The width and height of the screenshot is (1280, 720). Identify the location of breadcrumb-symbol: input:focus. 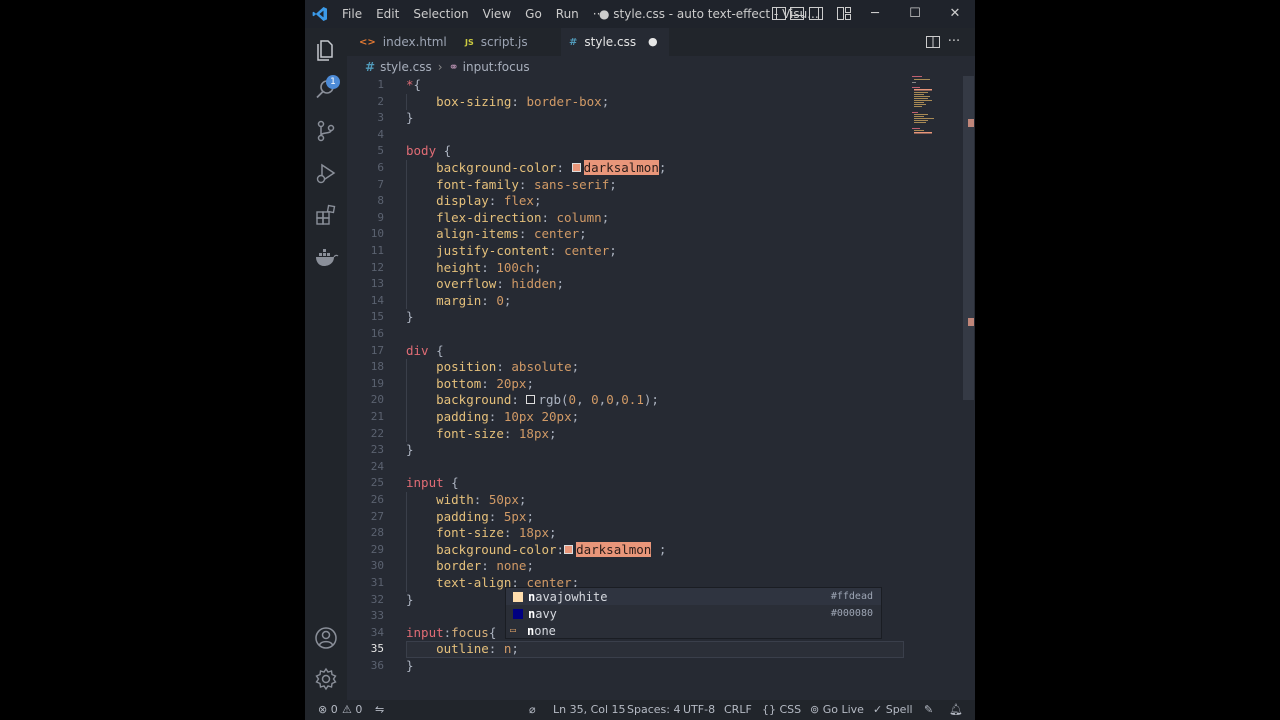
(496, 67).